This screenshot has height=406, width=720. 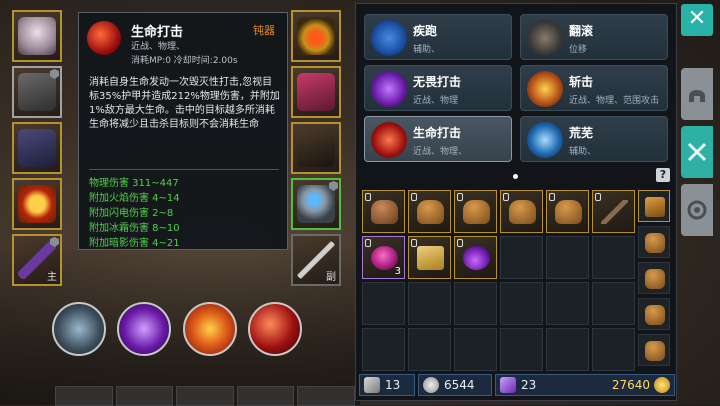 I want to click on scroll-icon, so click(x=430, y=258).